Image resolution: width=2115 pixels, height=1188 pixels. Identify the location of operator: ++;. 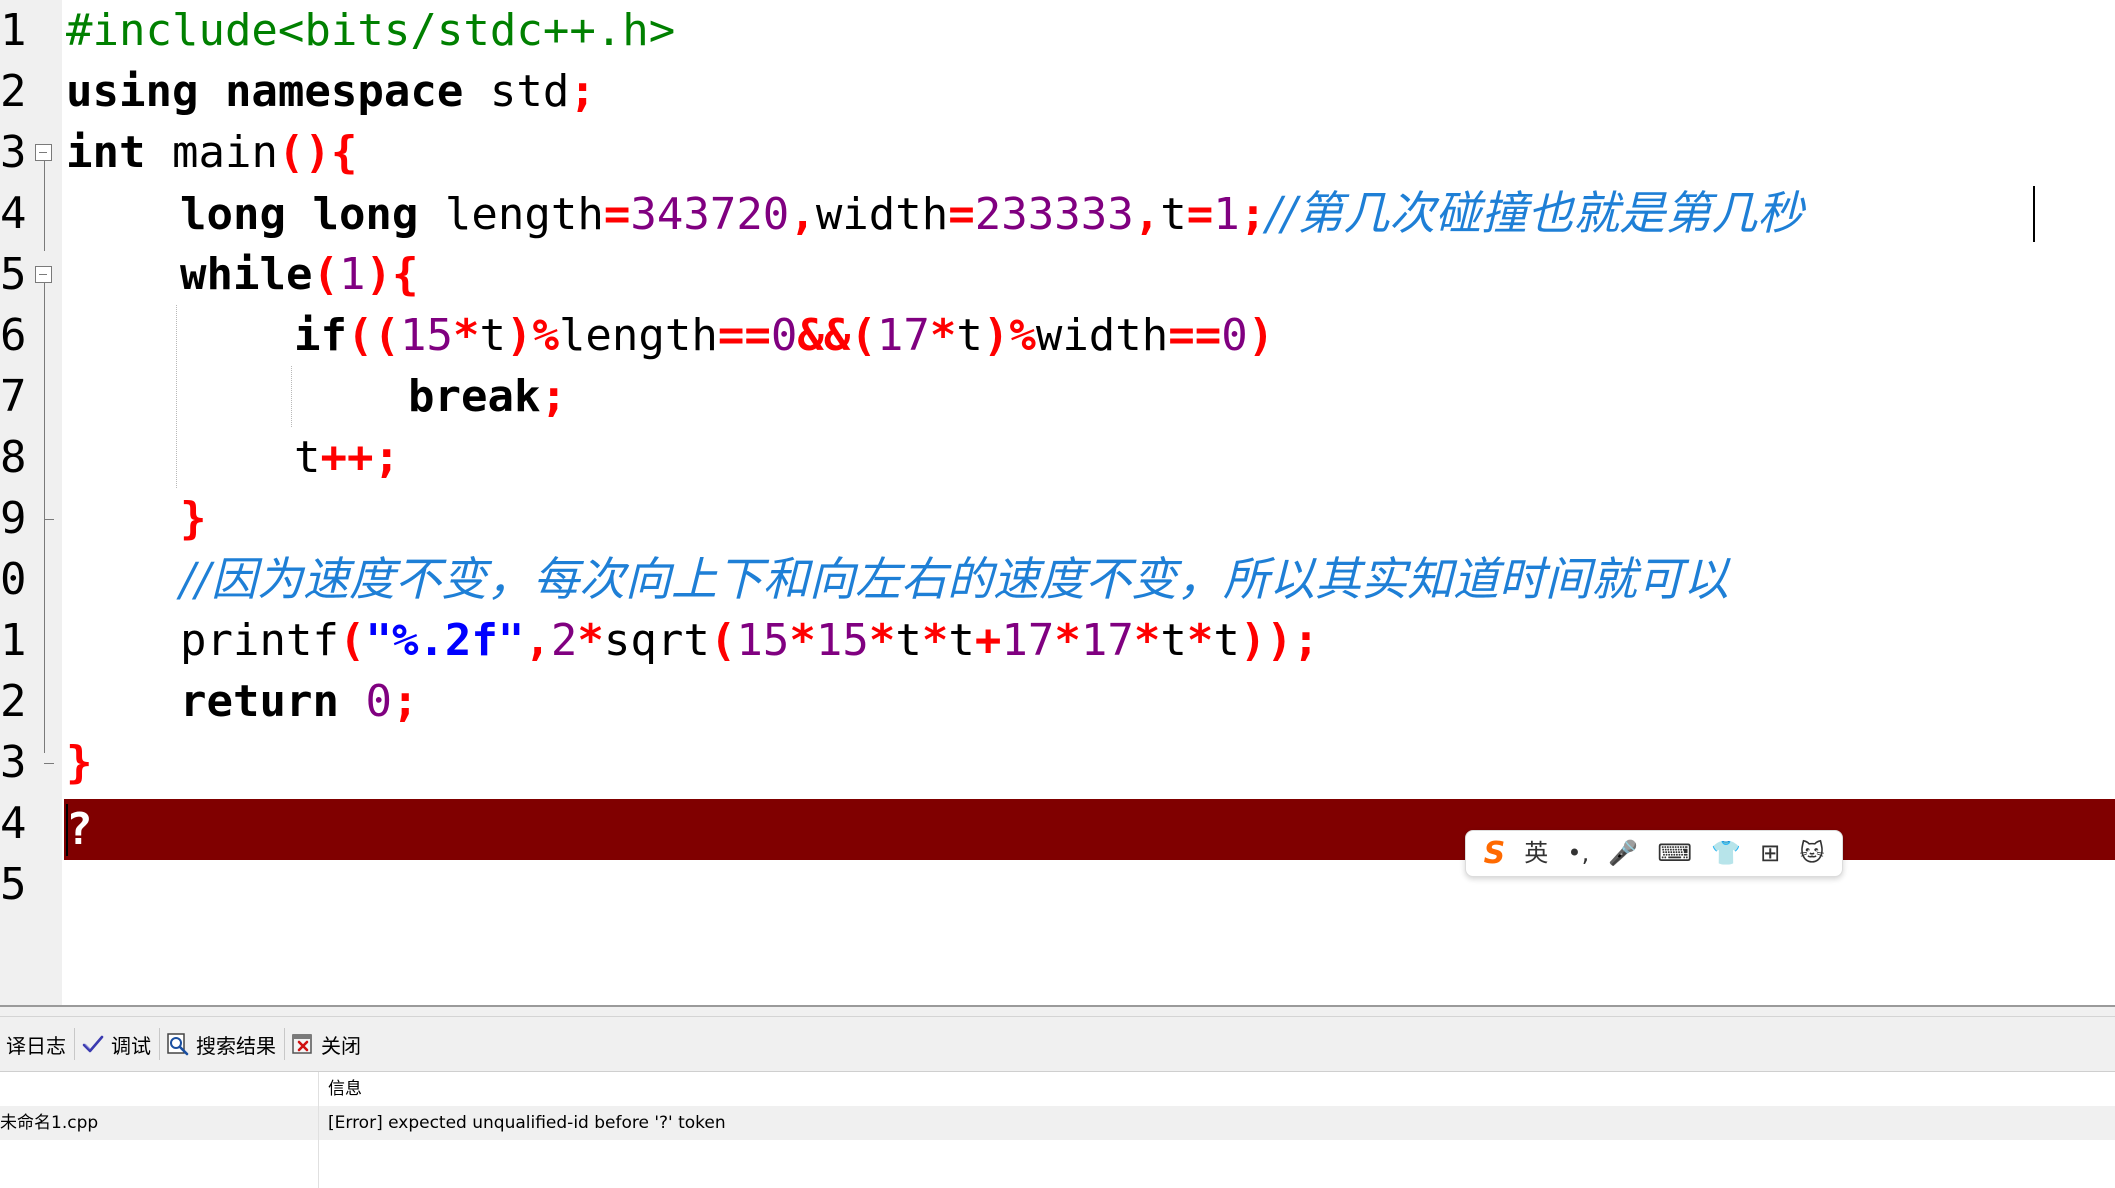
(360, 457).